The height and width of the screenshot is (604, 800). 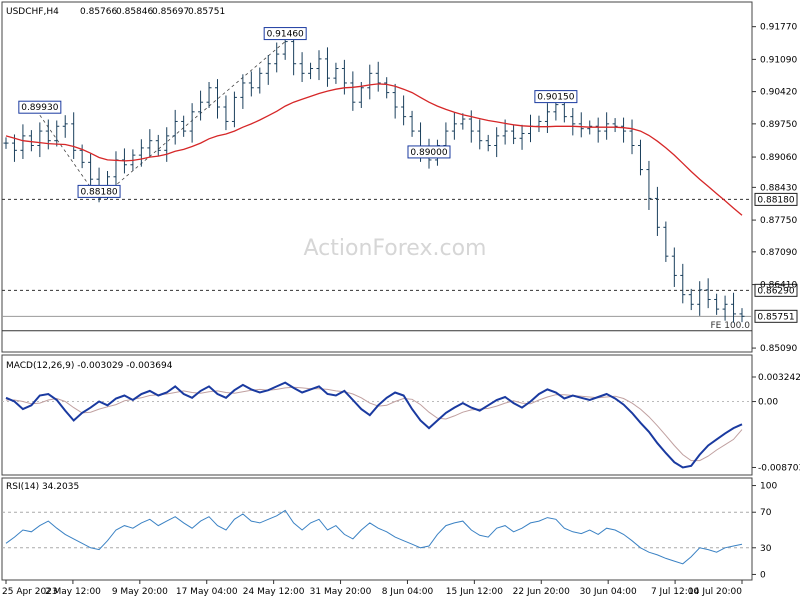 What do you see at coordinates (32, 12) in the screenshot?
I see `price-title: USDCHF,H4` at bounding box center [32, 12].